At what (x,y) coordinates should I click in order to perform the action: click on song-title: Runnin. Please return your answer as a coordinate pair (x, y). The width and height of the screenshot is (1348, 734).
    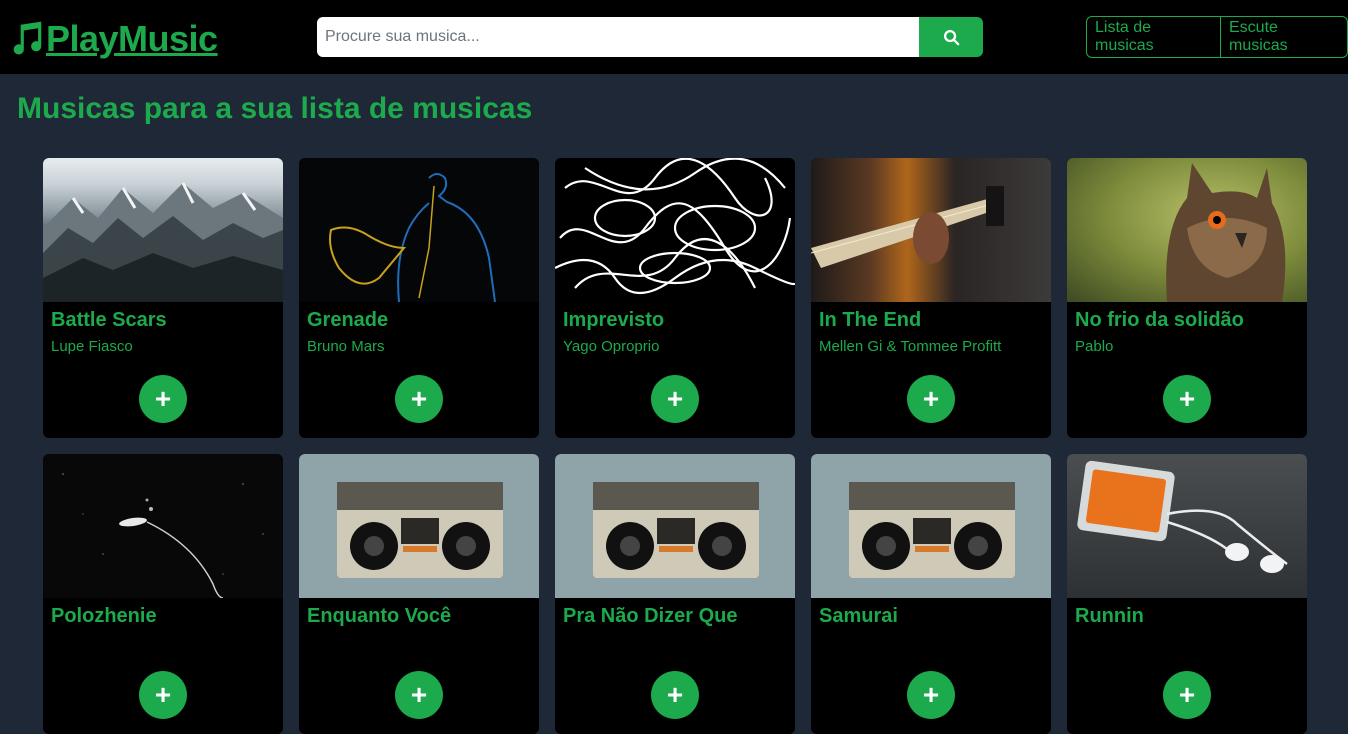
    Looking at the image, I should click on (1109, 616).